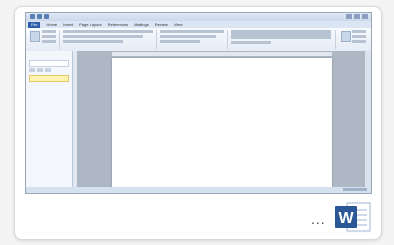 Image resolution: width=394 pixels, height=245 pixels. I want to click on word-icon-letter: W, so click(346, 218).